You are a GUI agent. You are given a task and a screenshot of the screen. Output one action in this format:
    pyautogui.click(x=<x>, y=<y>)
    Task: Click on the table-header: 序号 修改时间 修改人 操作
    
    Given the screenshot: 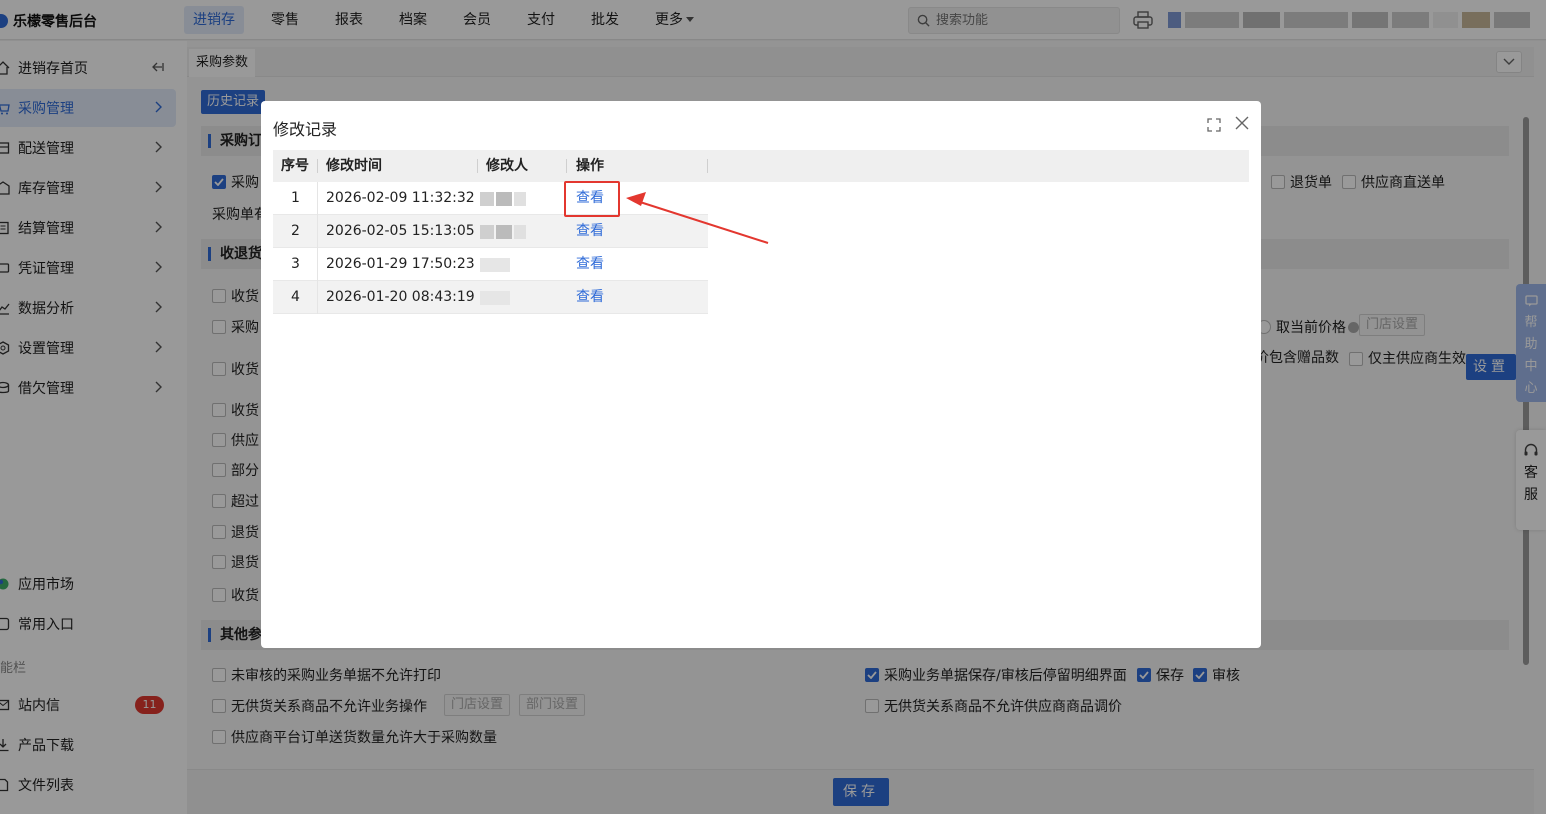 What is the action you would take?
    pyautogui.click(x=761, y=166)
    